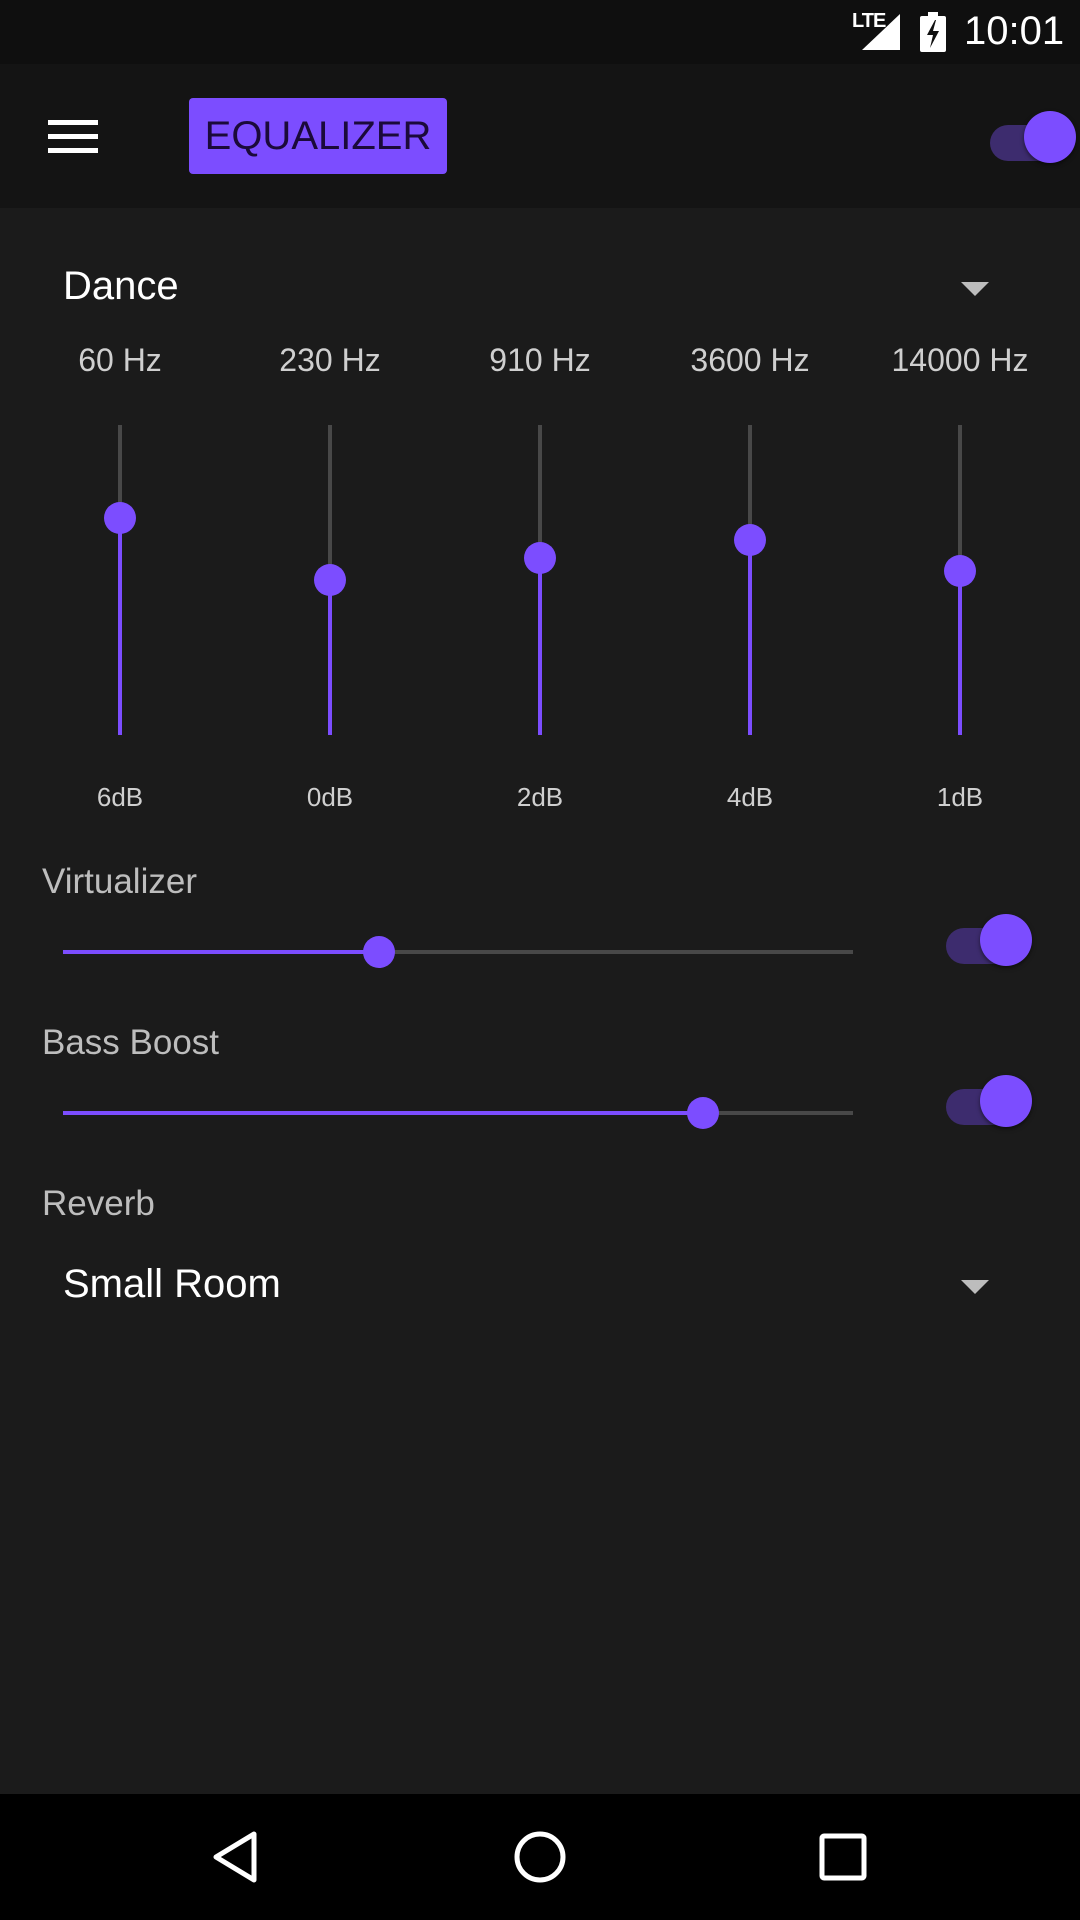  What do you see at coordinates (458, 952) in the screenshot?
I see `virtualizer-slider` at bounding box center [458, 952].